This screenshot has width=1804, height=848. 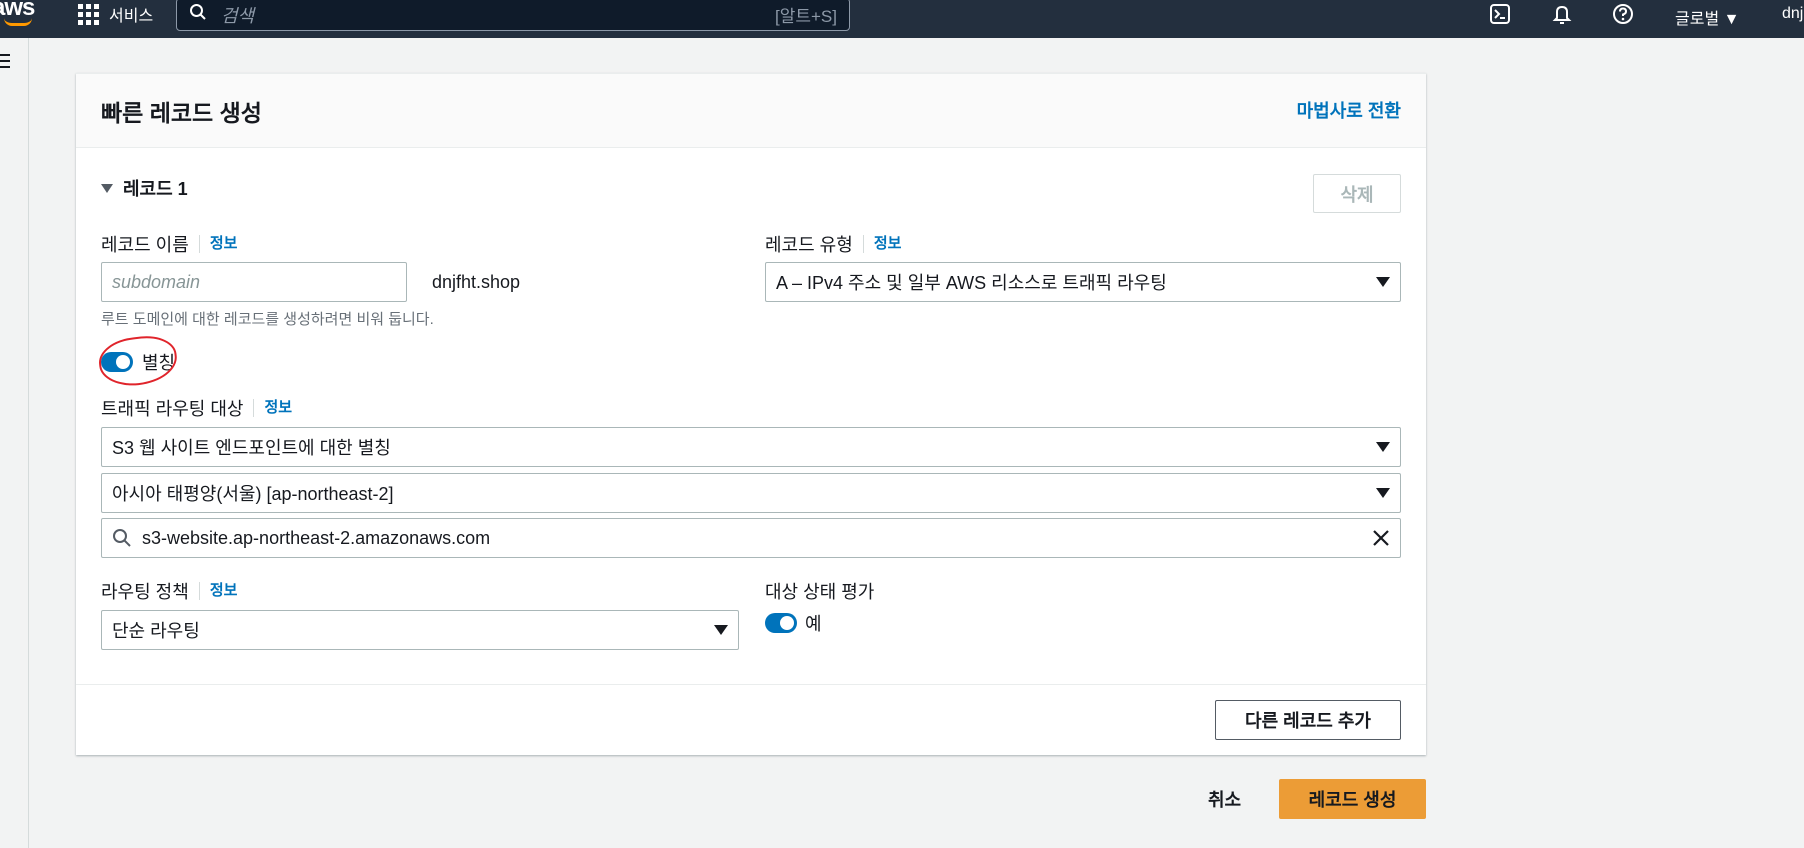 I want to click on panel-divider, so click(x=751, y=684).